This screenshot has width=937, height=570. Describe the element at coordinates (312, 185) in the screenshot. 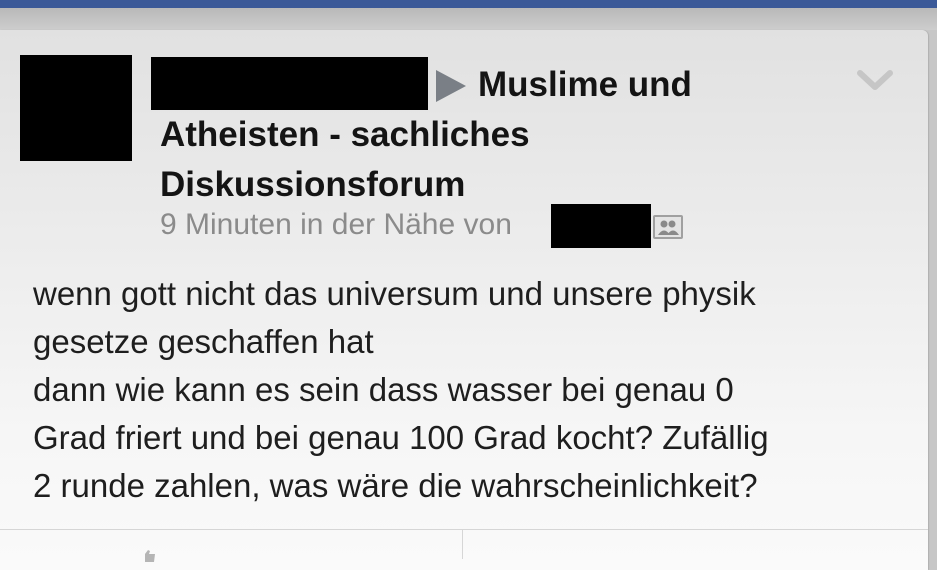

I see `group-name-line-3: Diskussionsforum` at that location.